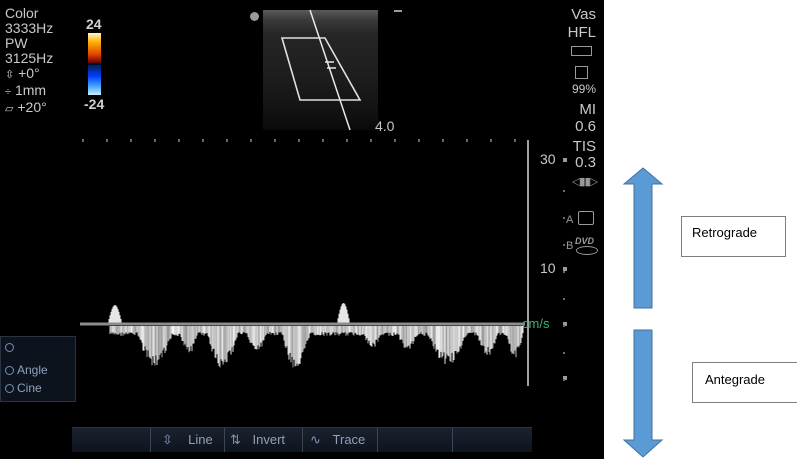 This screenshot has height=459, width=797. I want to click on retrograde-label-box: Retrograde, so click(733, 236).